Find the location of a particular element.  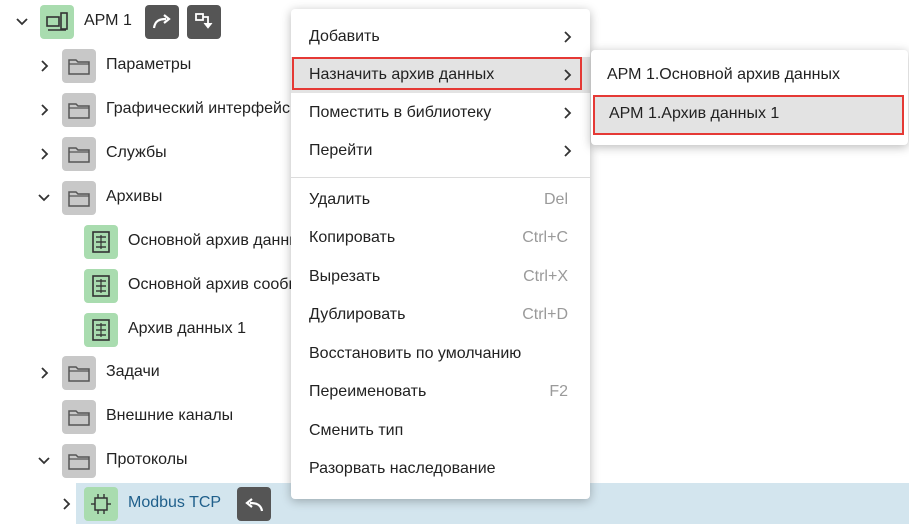

workstation-icon is located at coordinates (57, 22).